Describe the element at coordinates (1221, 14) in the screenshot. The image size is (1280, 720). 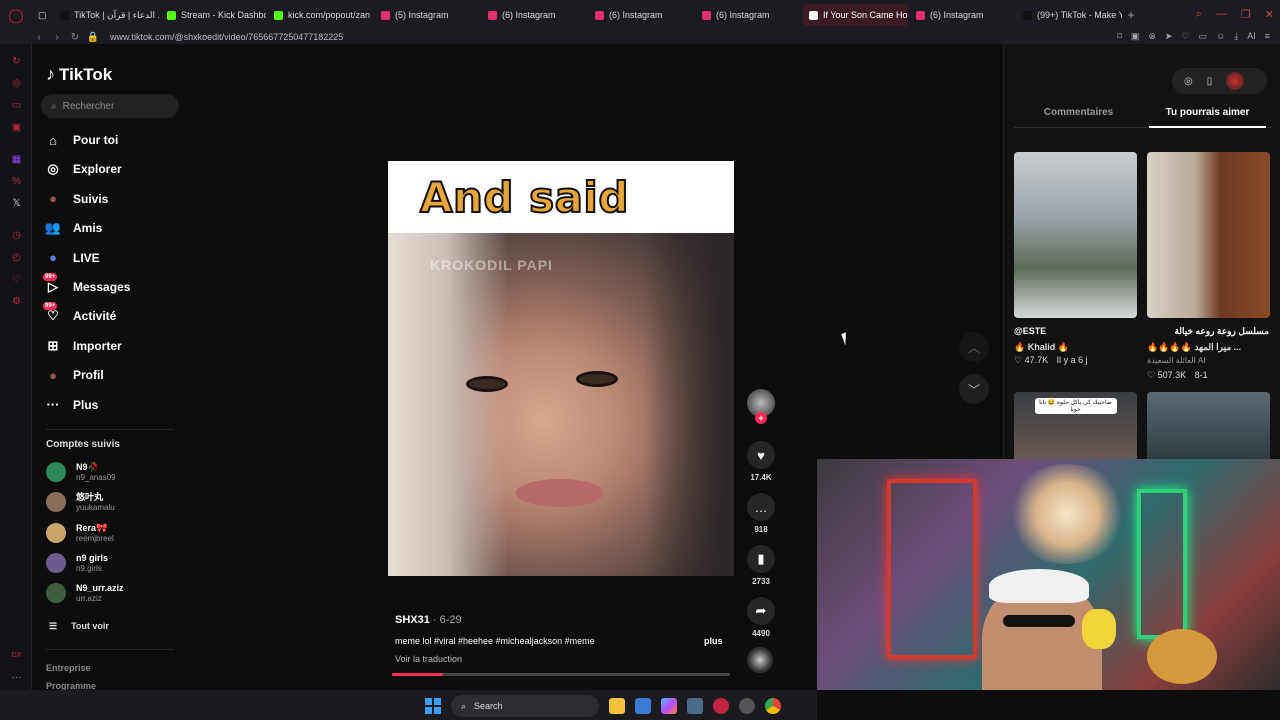
I see `minimize-icon: —` at that location.